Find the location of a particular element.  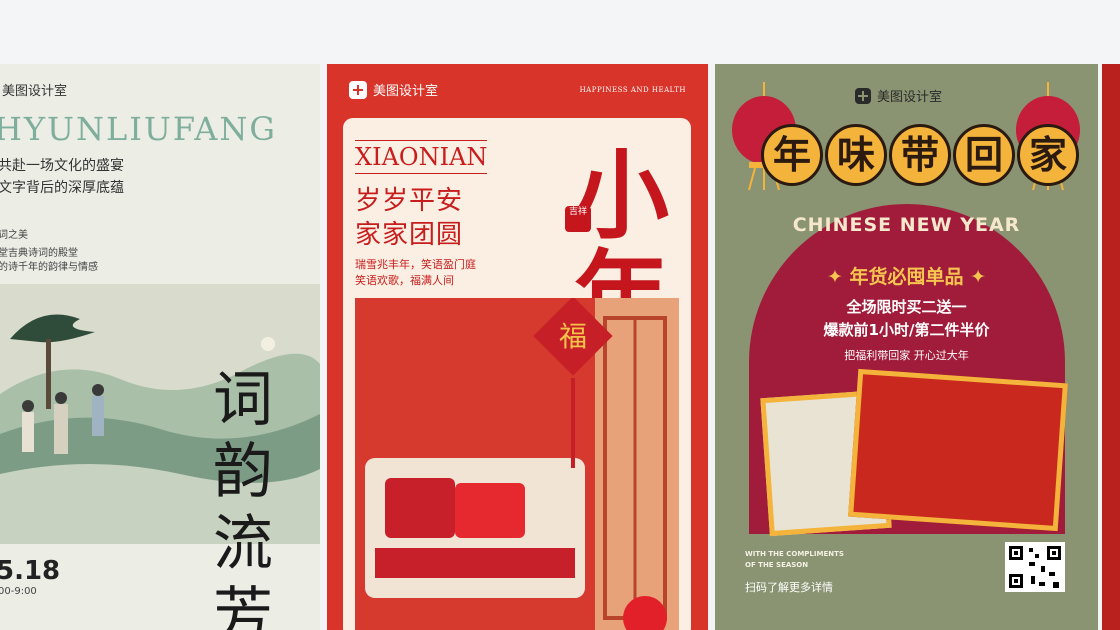

heading-1: 岁岁平安 is located at coordinates (409, 201).